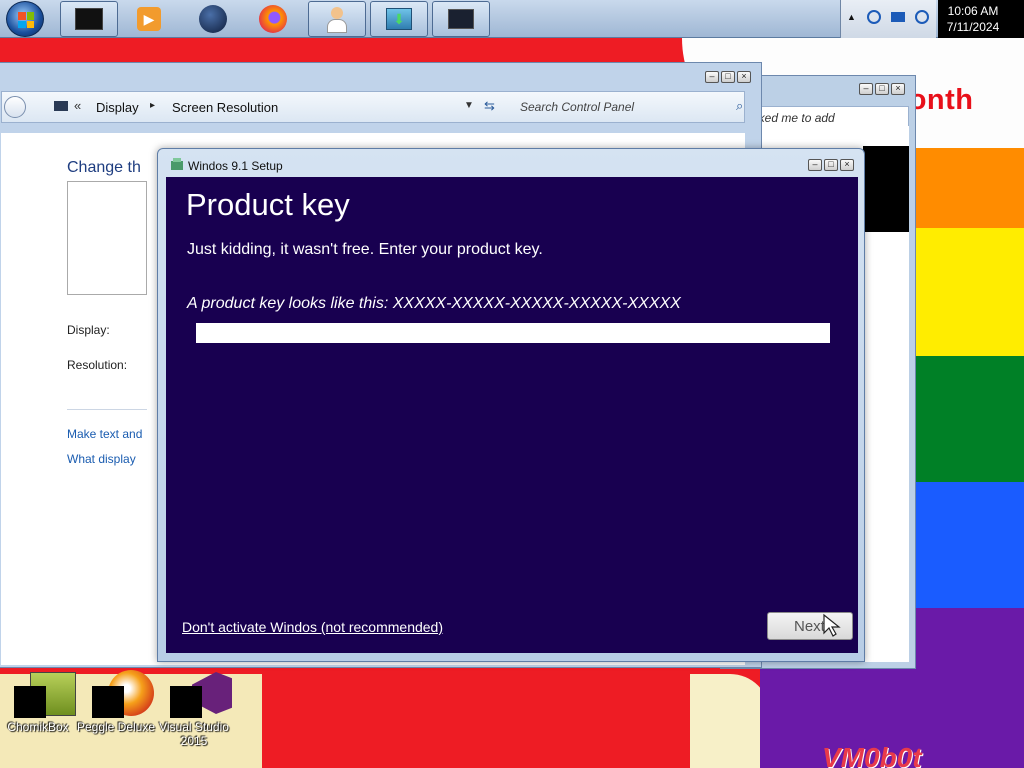 This screenshot has height=768, width=1024. What do you see at coordinates (123, 693) in the screenshot?
I see `peggle-icon` at bounding box center [123, 693].